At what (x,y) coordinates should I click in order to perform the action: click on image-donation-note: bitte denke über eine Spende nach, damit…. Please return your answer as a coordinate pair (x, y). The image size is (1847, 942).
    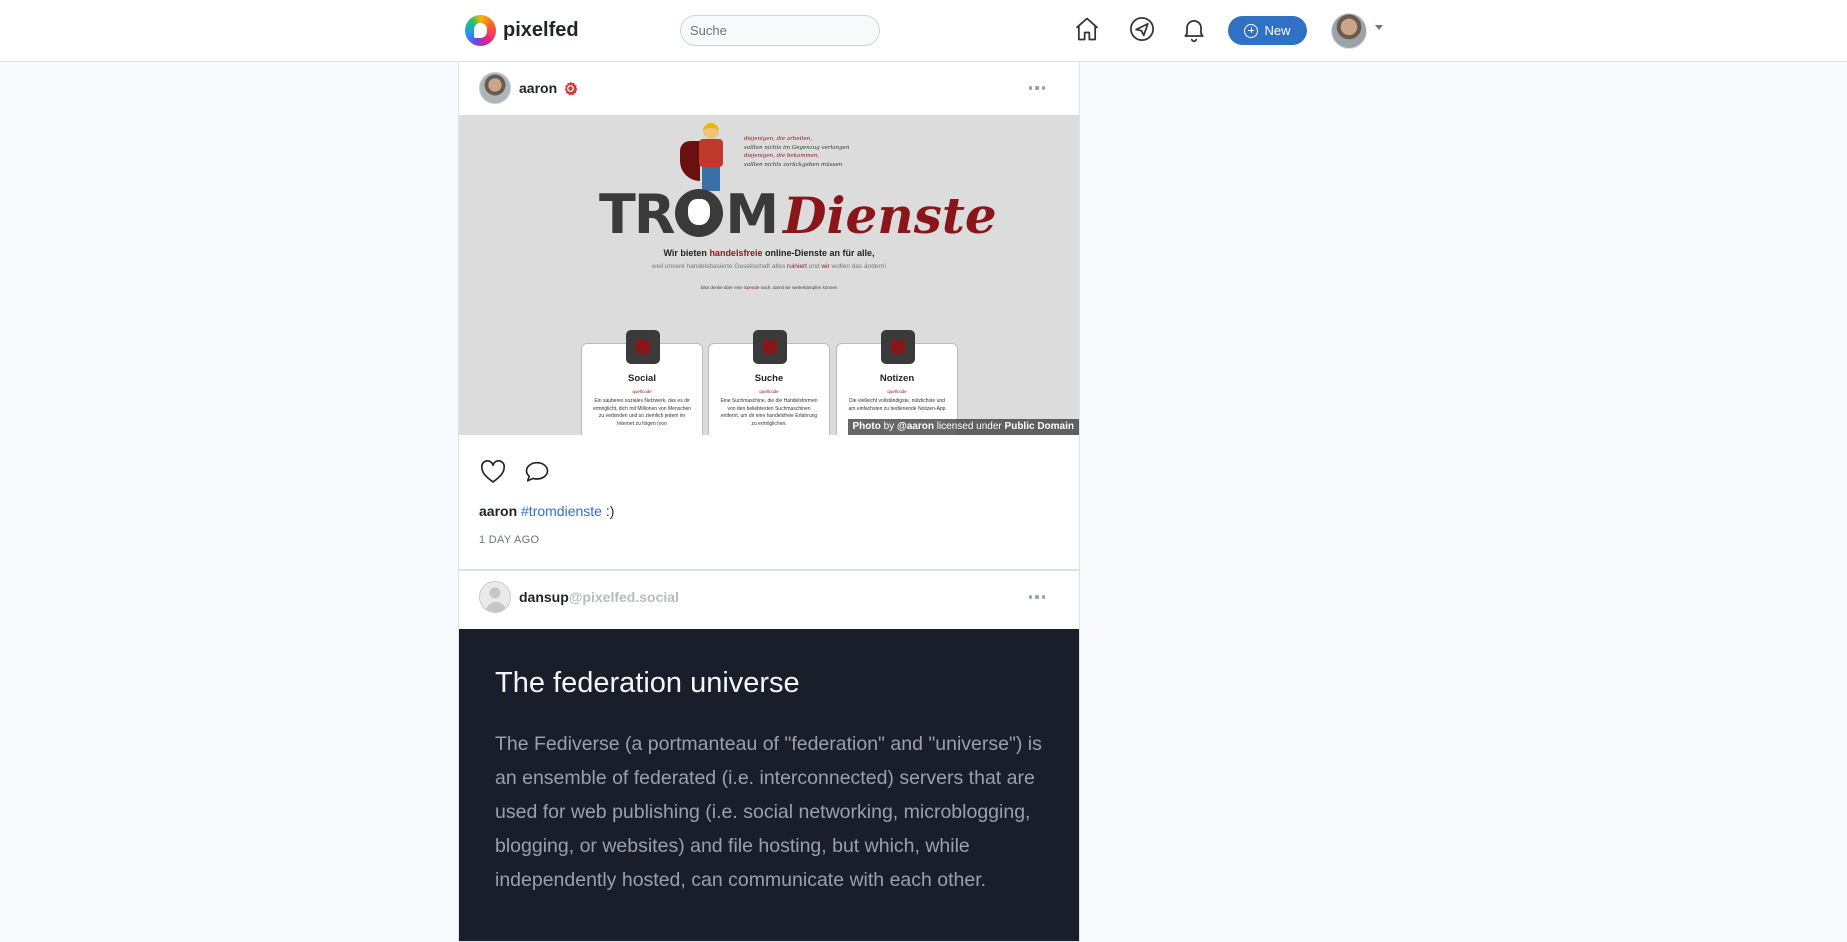
    Looking at the image, I should click on (769, 287).